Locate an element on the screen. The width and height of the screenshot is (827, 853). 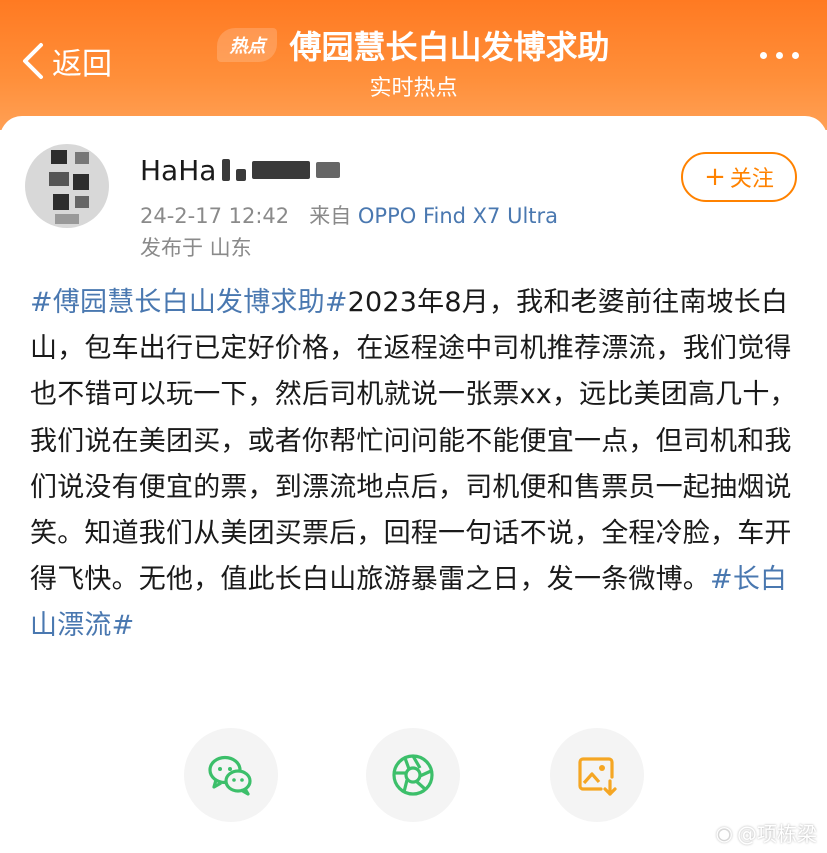
more-options-icon is located at coordinates (779, 55).